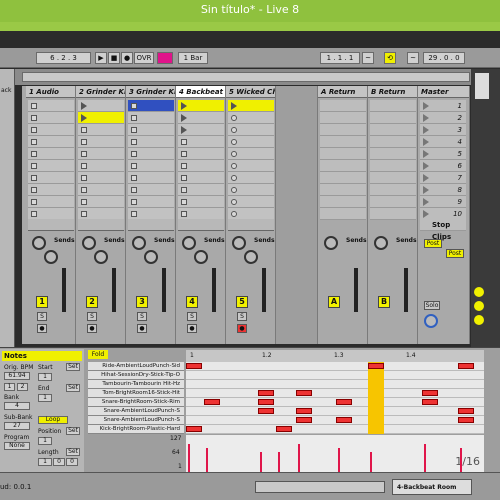  I want to click on double-button: 2, so click(22, 387).